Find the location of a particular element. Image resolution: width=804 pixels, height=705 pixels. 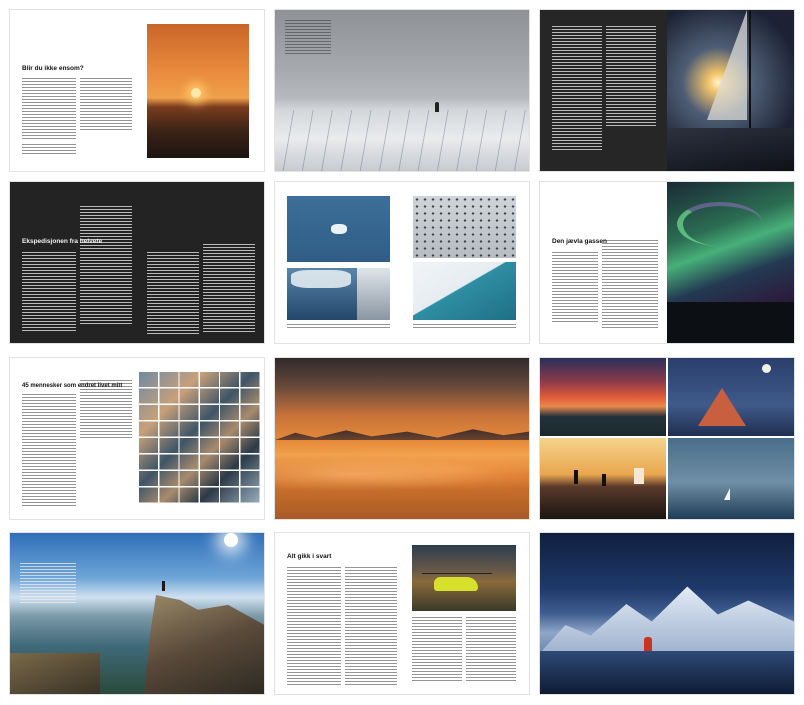

cloud-layer is located at coordinates (402, 474).